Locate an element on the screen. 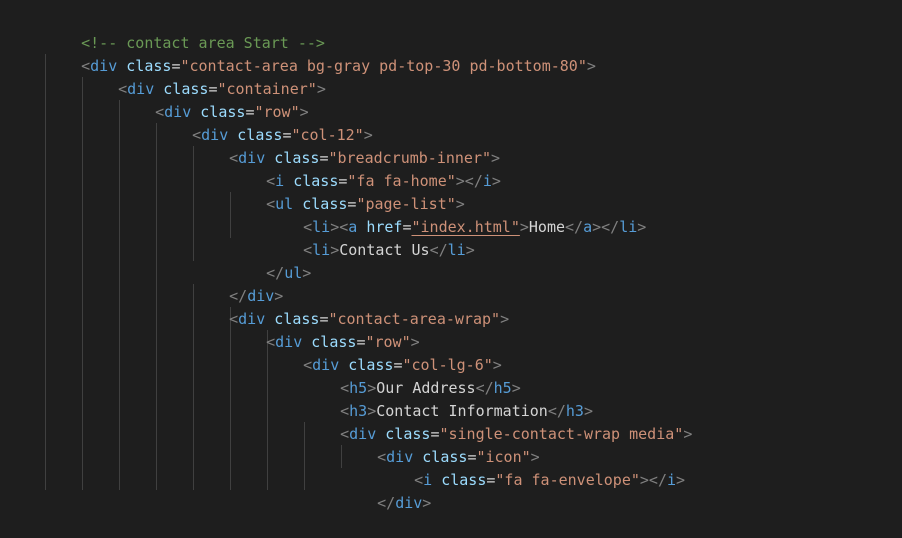 The image size is (902, 538). code-line: <div class="single-contact-wrap media"> is located at coordinates (498, 421).